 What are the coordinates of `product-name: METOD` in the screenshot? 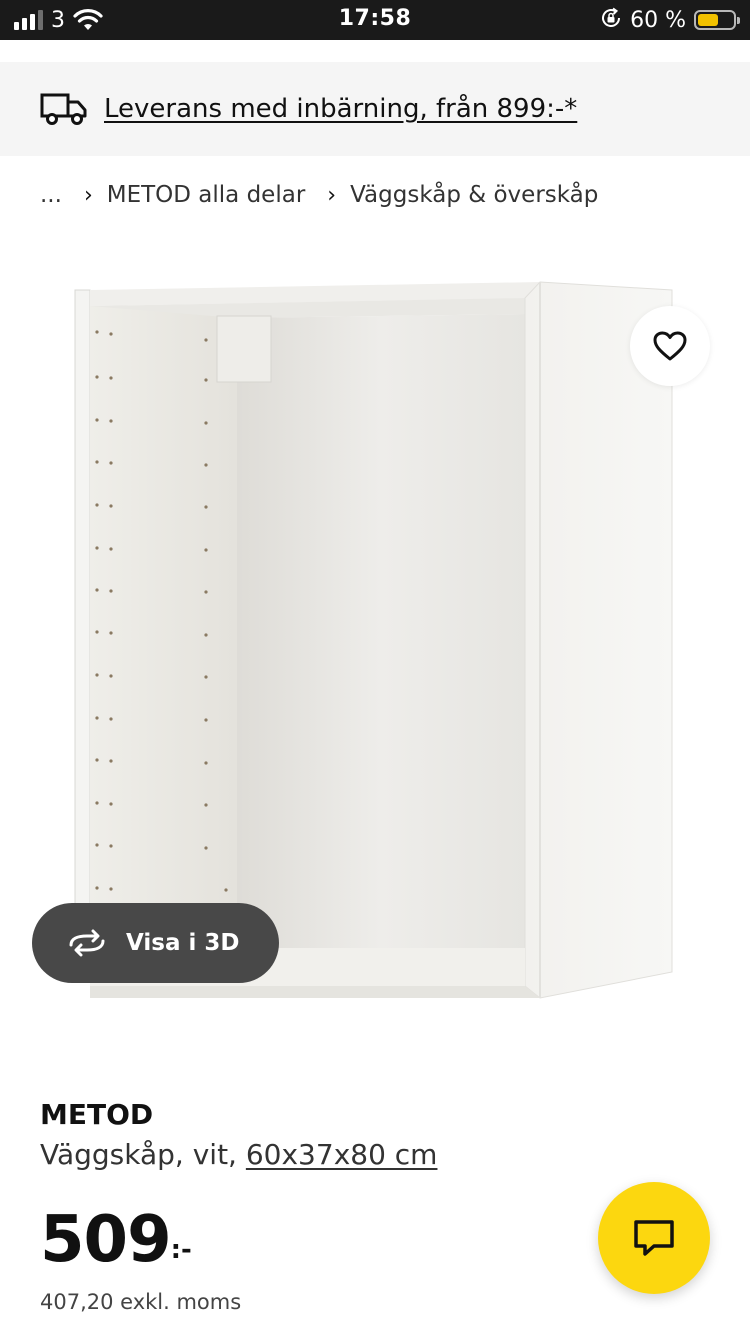 It's located at (97, 1114).